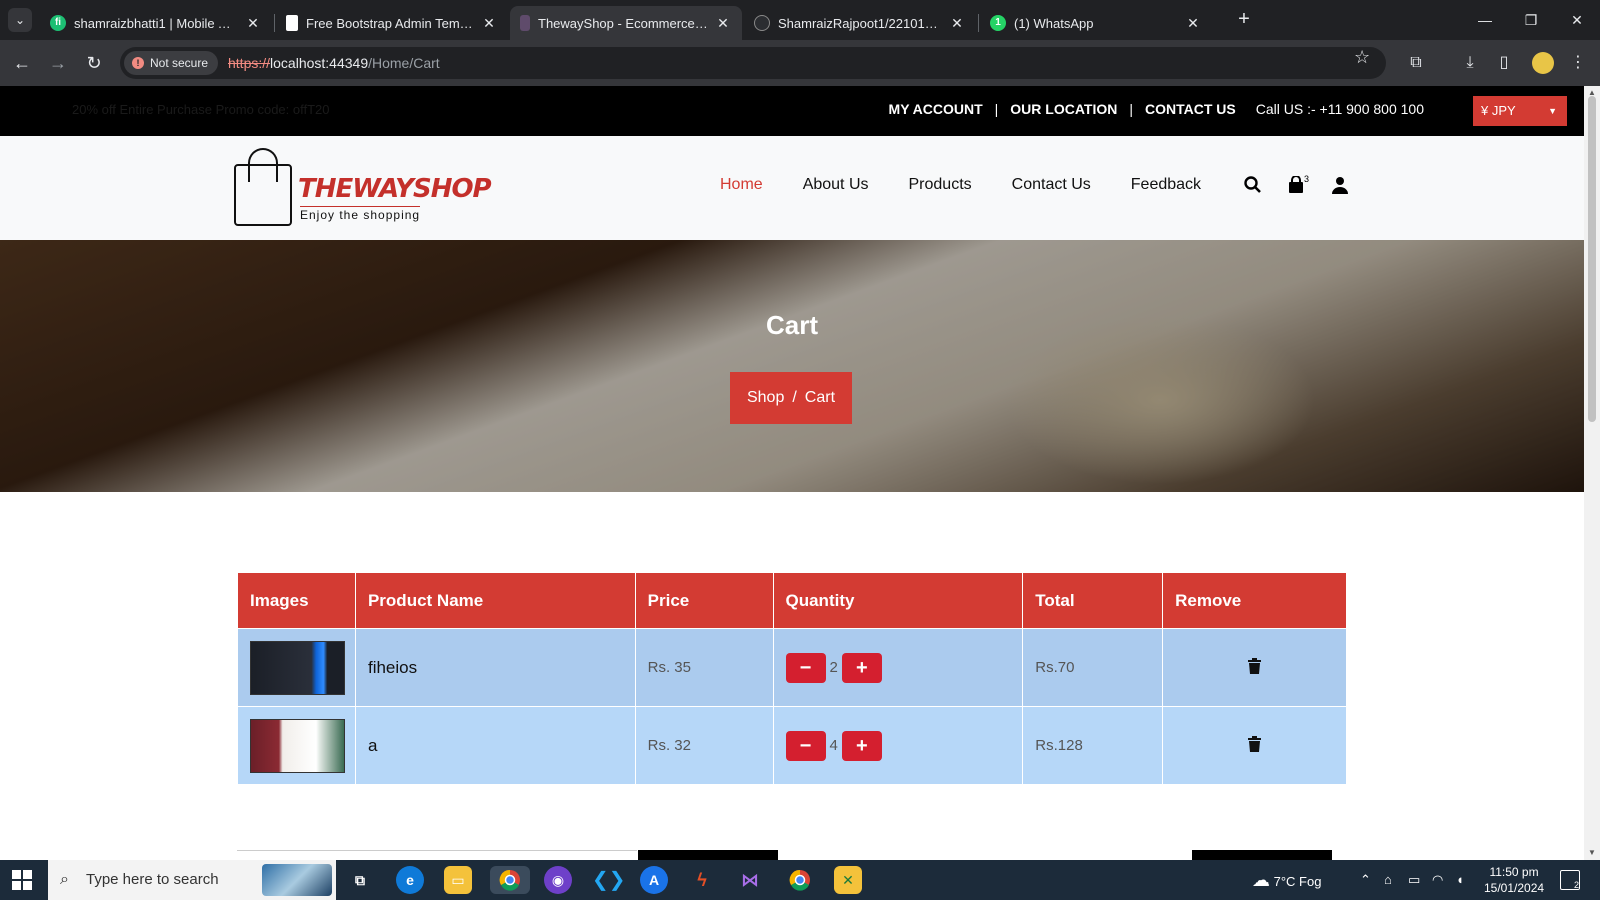 This screenshot has height=900, width=1600. What do you see at coordinates (360, 214) in the screenshot?
I see `brand-tagline: Enjoy the shopping` at bounding box center [360, 214].